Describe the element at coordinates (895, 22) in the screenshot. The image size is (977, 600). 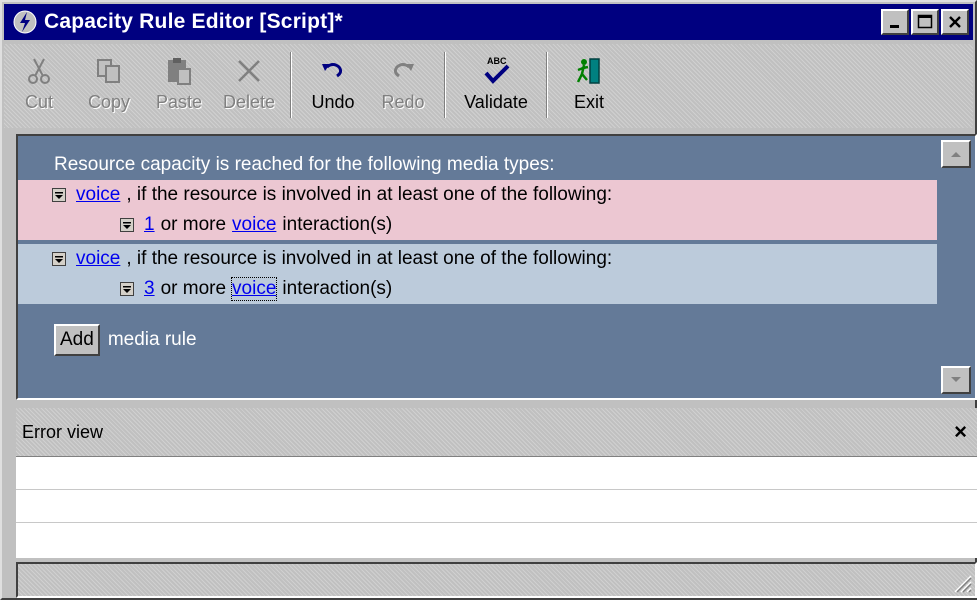
I see `minimize-button` at that location.